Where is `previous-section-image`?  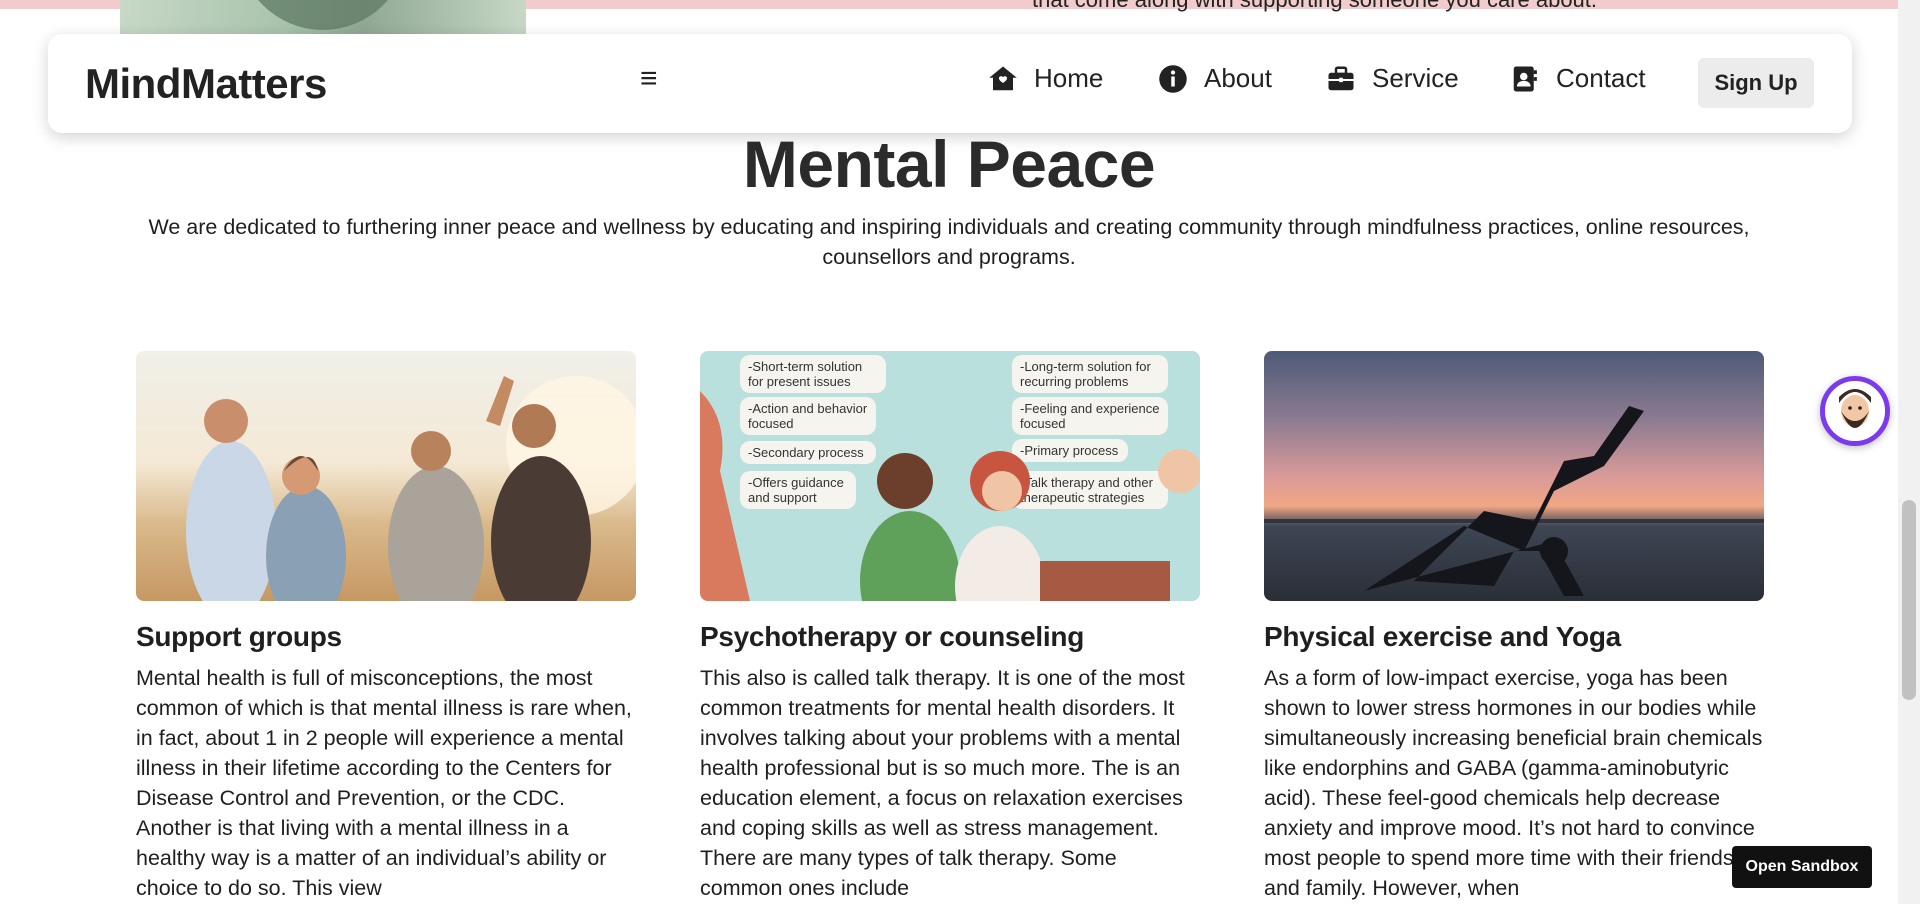
previous-section-image is located at coordinates (323, 17).